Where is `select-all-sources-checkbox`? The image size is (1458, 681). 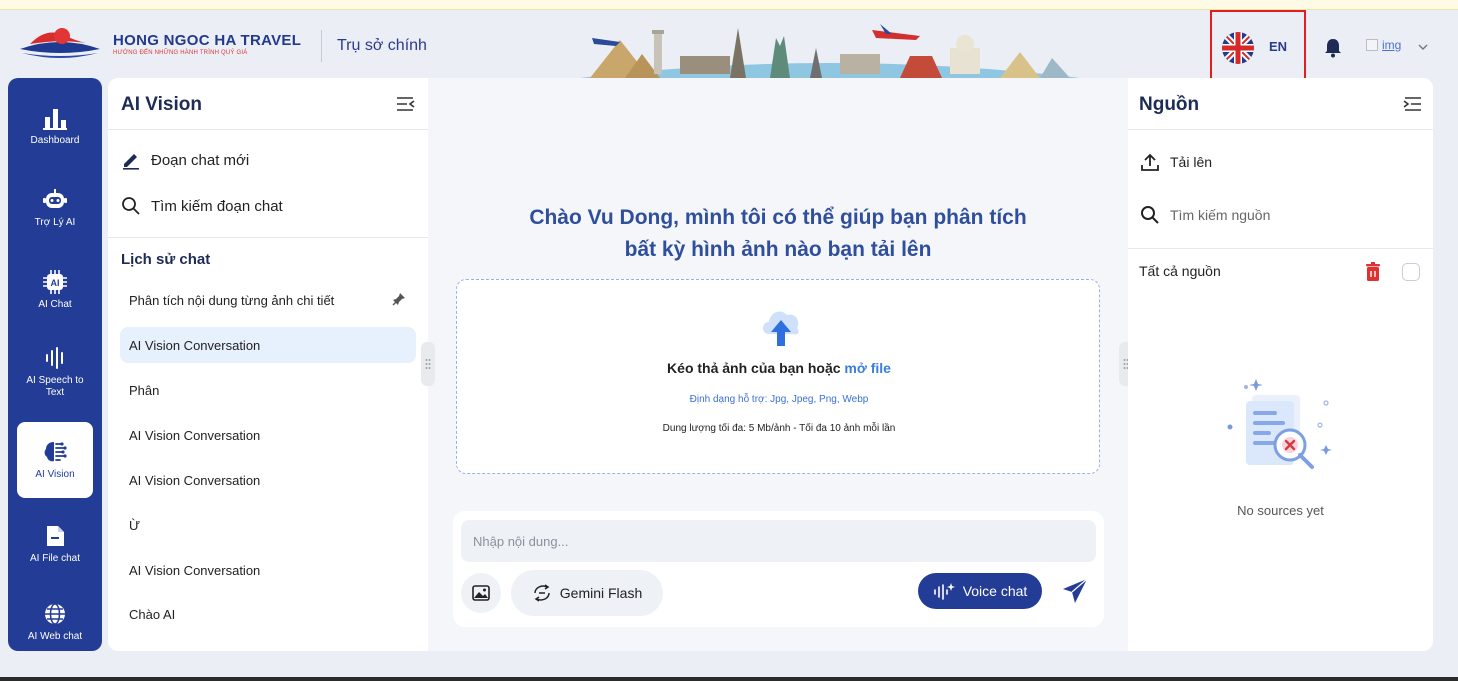
select-all-sources-checkbox is located at coordinates (1411, 272).